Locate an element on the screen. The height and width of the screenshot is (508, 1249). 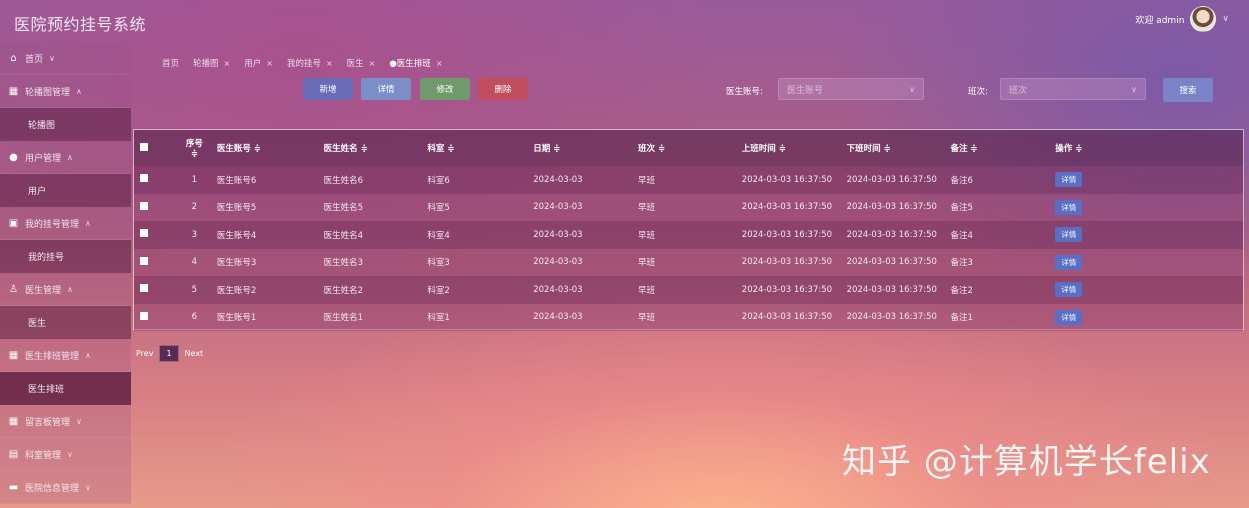
table-cell: 医生账号4 is located at coordinates (270, 235).